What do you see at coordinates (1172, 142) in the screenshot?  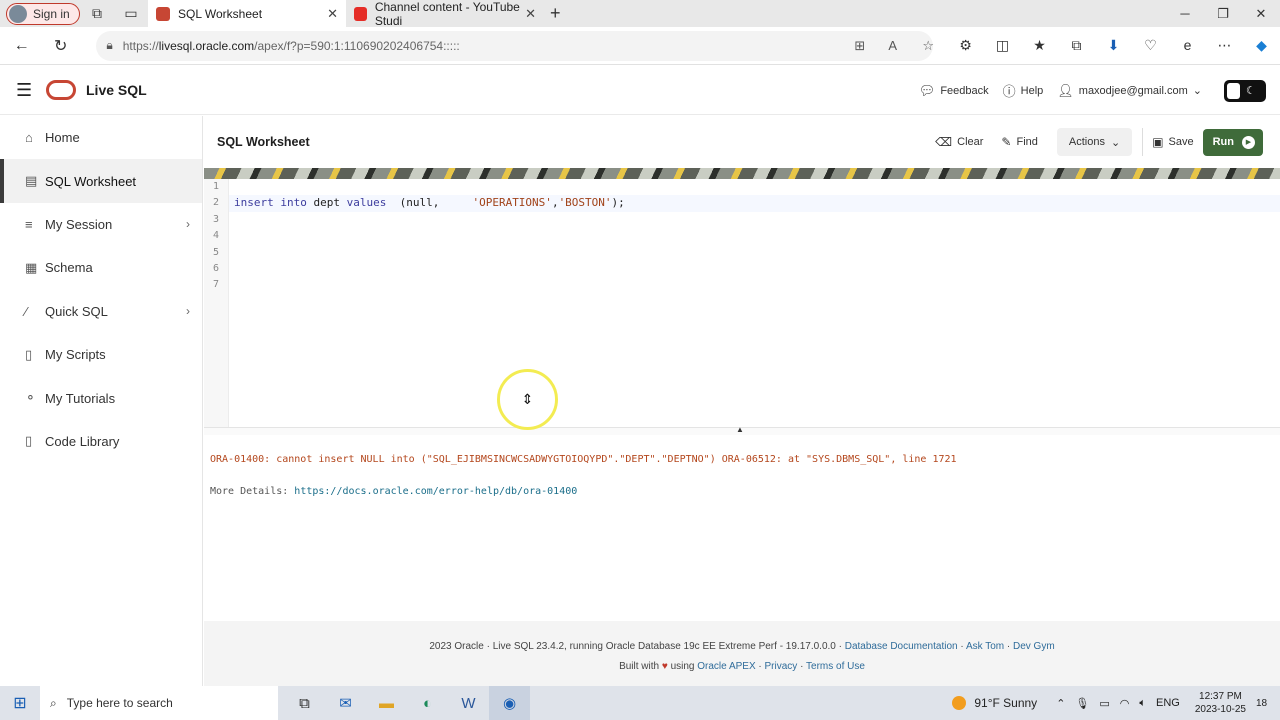 I see `save-button: ▣ Save` at bounding box center [1172, 142].